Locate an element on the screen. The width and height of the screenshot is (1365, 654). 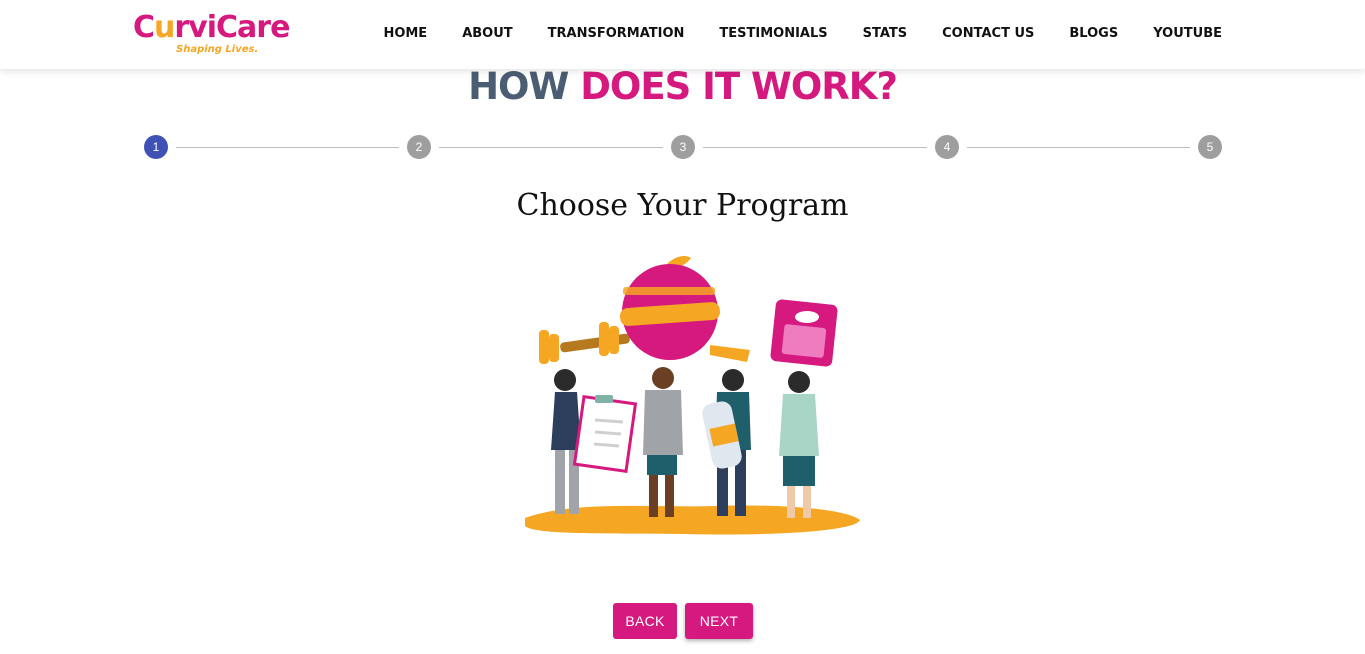
section-title: HOW DOES IT WORK? is located at coordinates (682, 87).